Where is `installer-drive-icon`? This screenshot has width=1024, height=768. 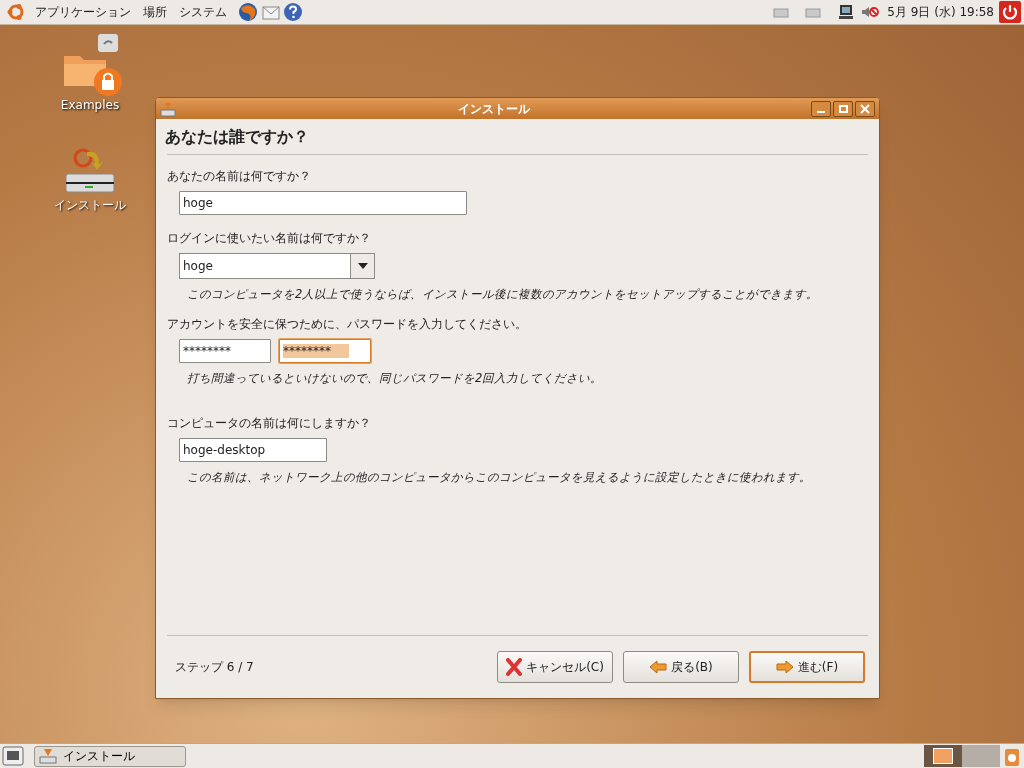
installer-drive-icon is located at coordinates (90, 172).